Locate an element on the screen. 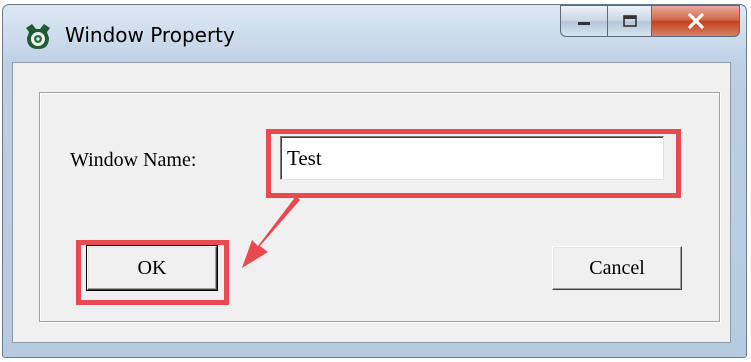 The width and height of the screenshot is (751, 362). caption-buttons is located at coordinates (650, 22).